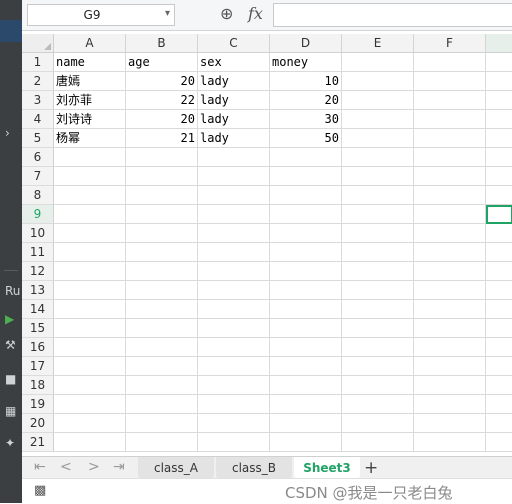 The height and width of the screenshot is (504, 512). I want to click on cell-f10, so click(450, 233).